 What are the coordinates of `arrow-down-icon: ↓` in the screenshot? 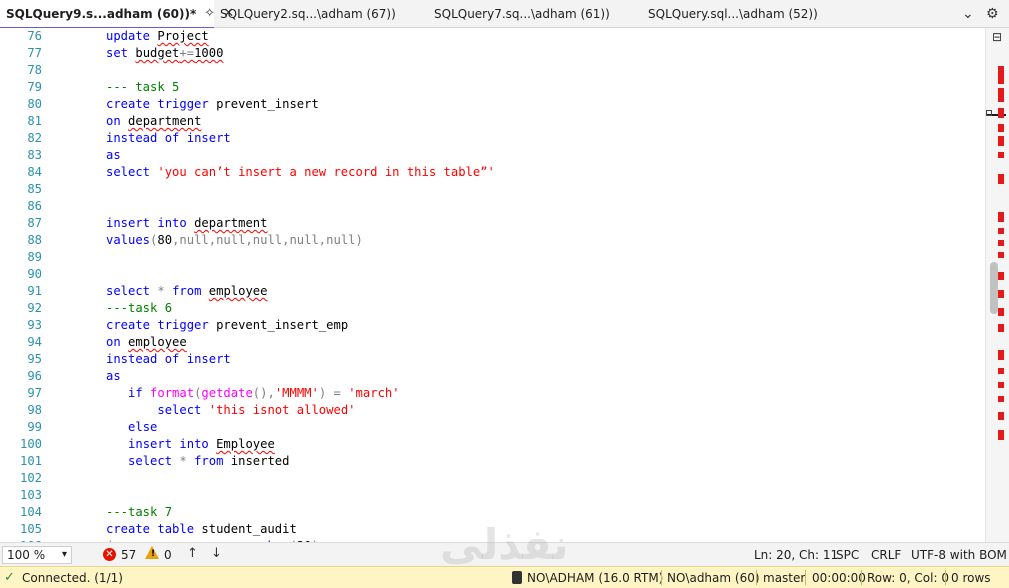 It's located at (216, 553).